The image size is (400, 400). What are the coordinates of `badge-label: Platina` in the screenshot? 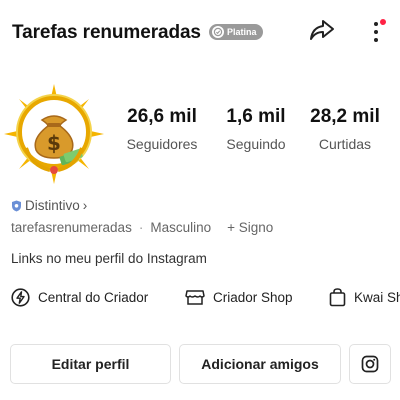 It's located at (242, 32).